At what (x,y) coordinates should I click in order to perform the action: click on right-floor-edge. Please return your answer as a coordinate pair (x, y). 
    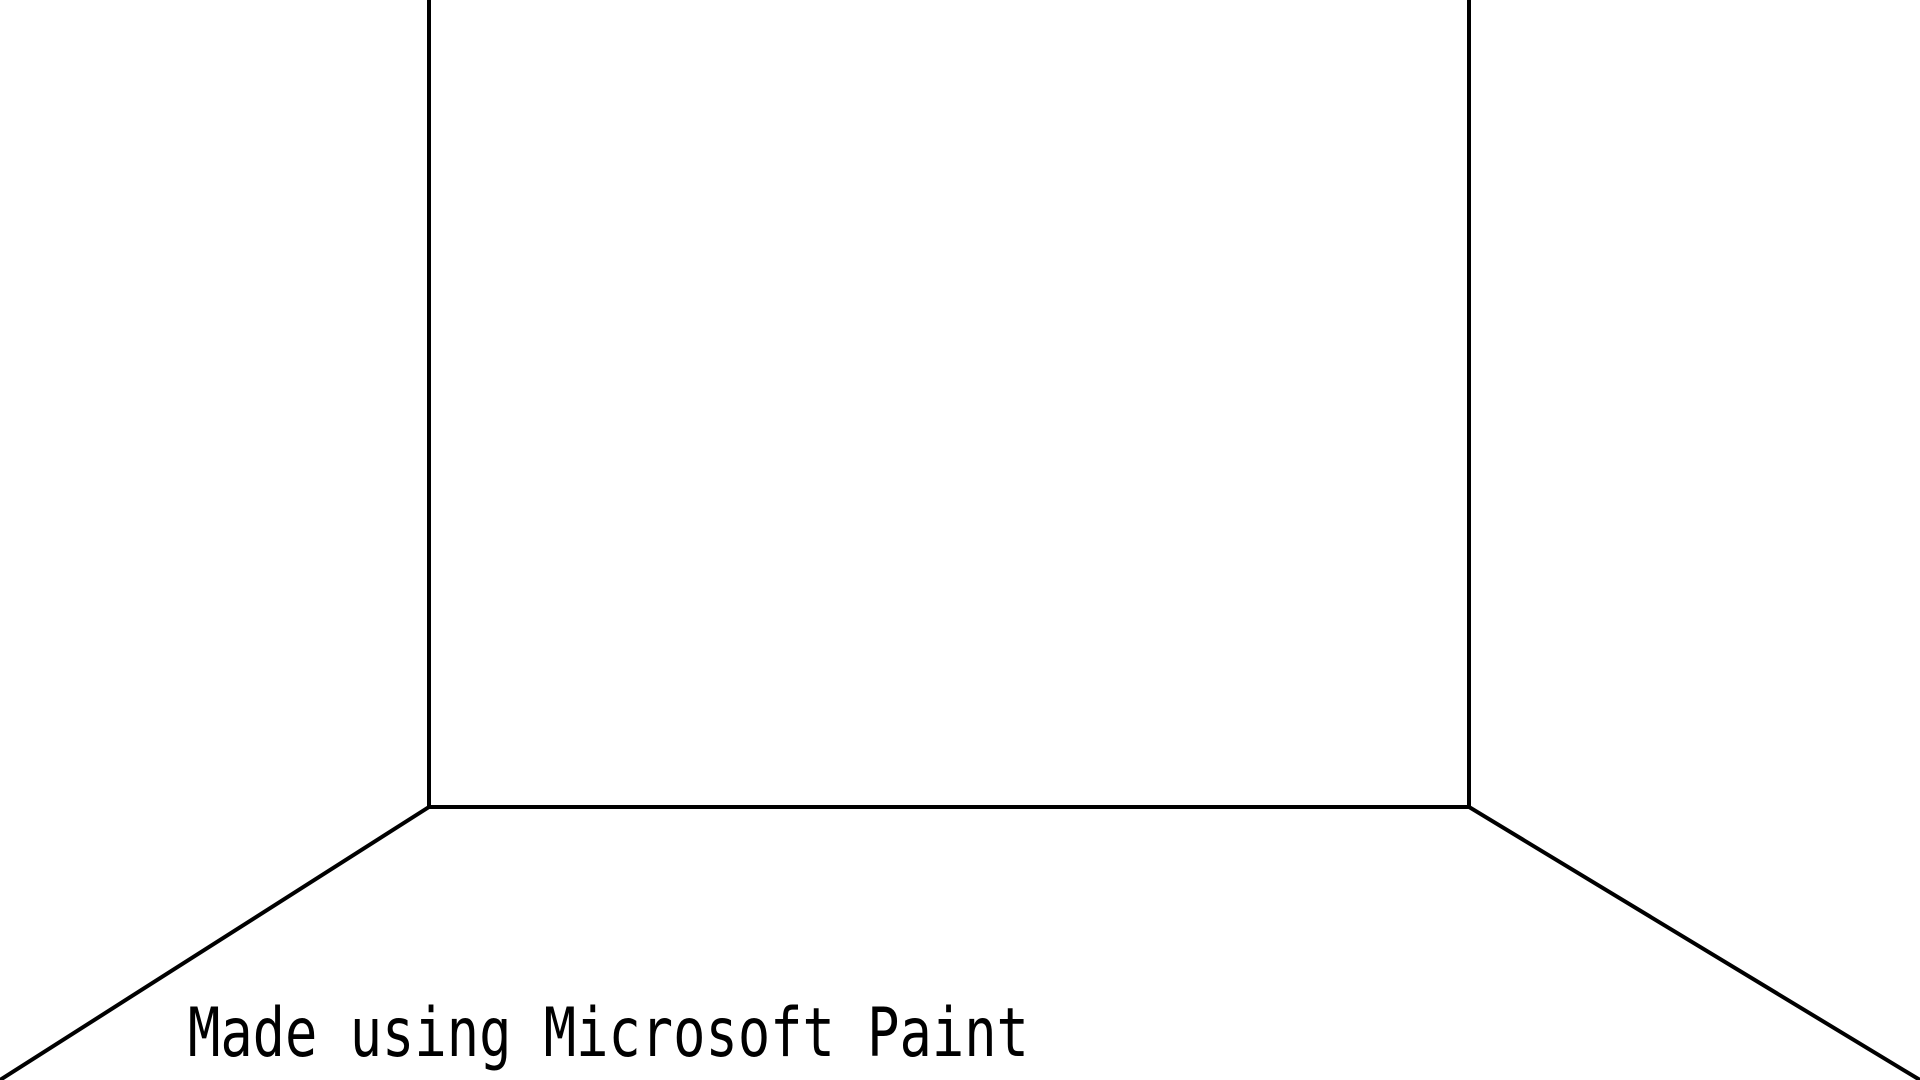
    Looking at the image, I should click on (1693, 942).